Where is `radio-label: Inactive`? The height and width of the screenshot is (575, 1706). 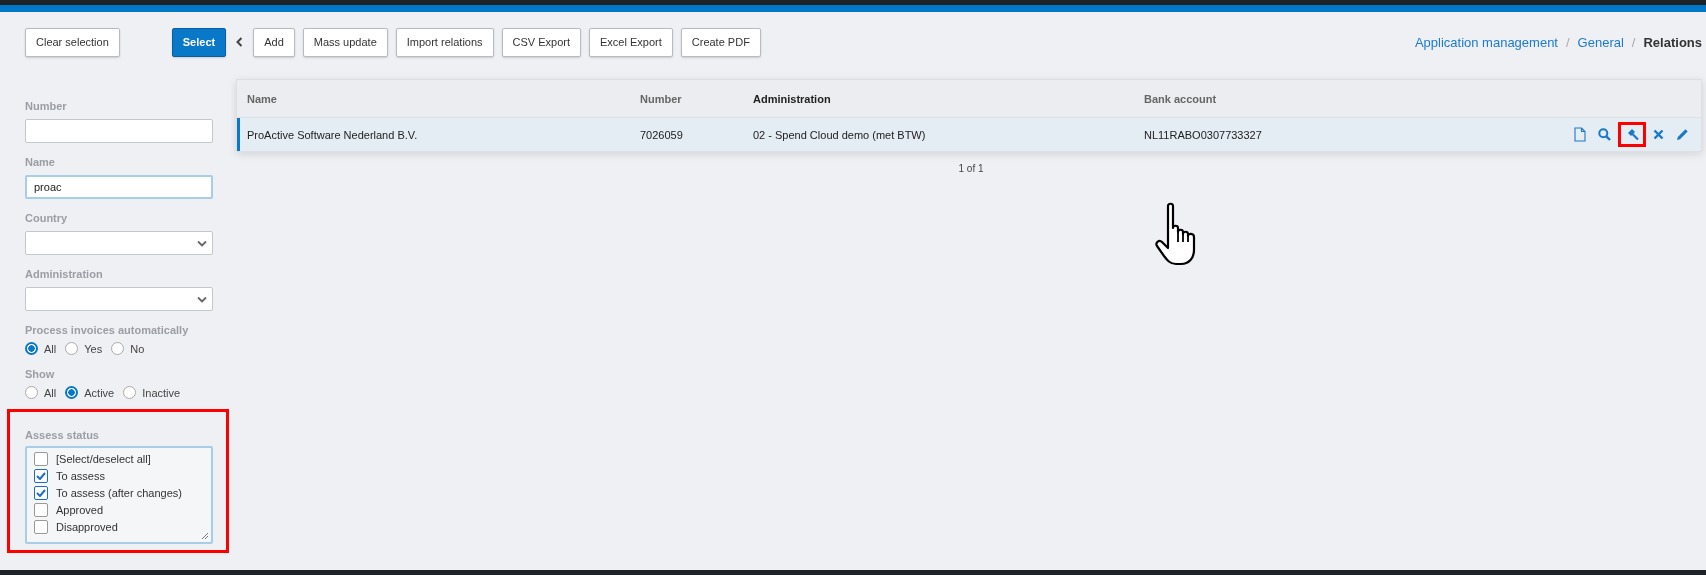
radio-label: Inactive is located at coordinates (161, 392).